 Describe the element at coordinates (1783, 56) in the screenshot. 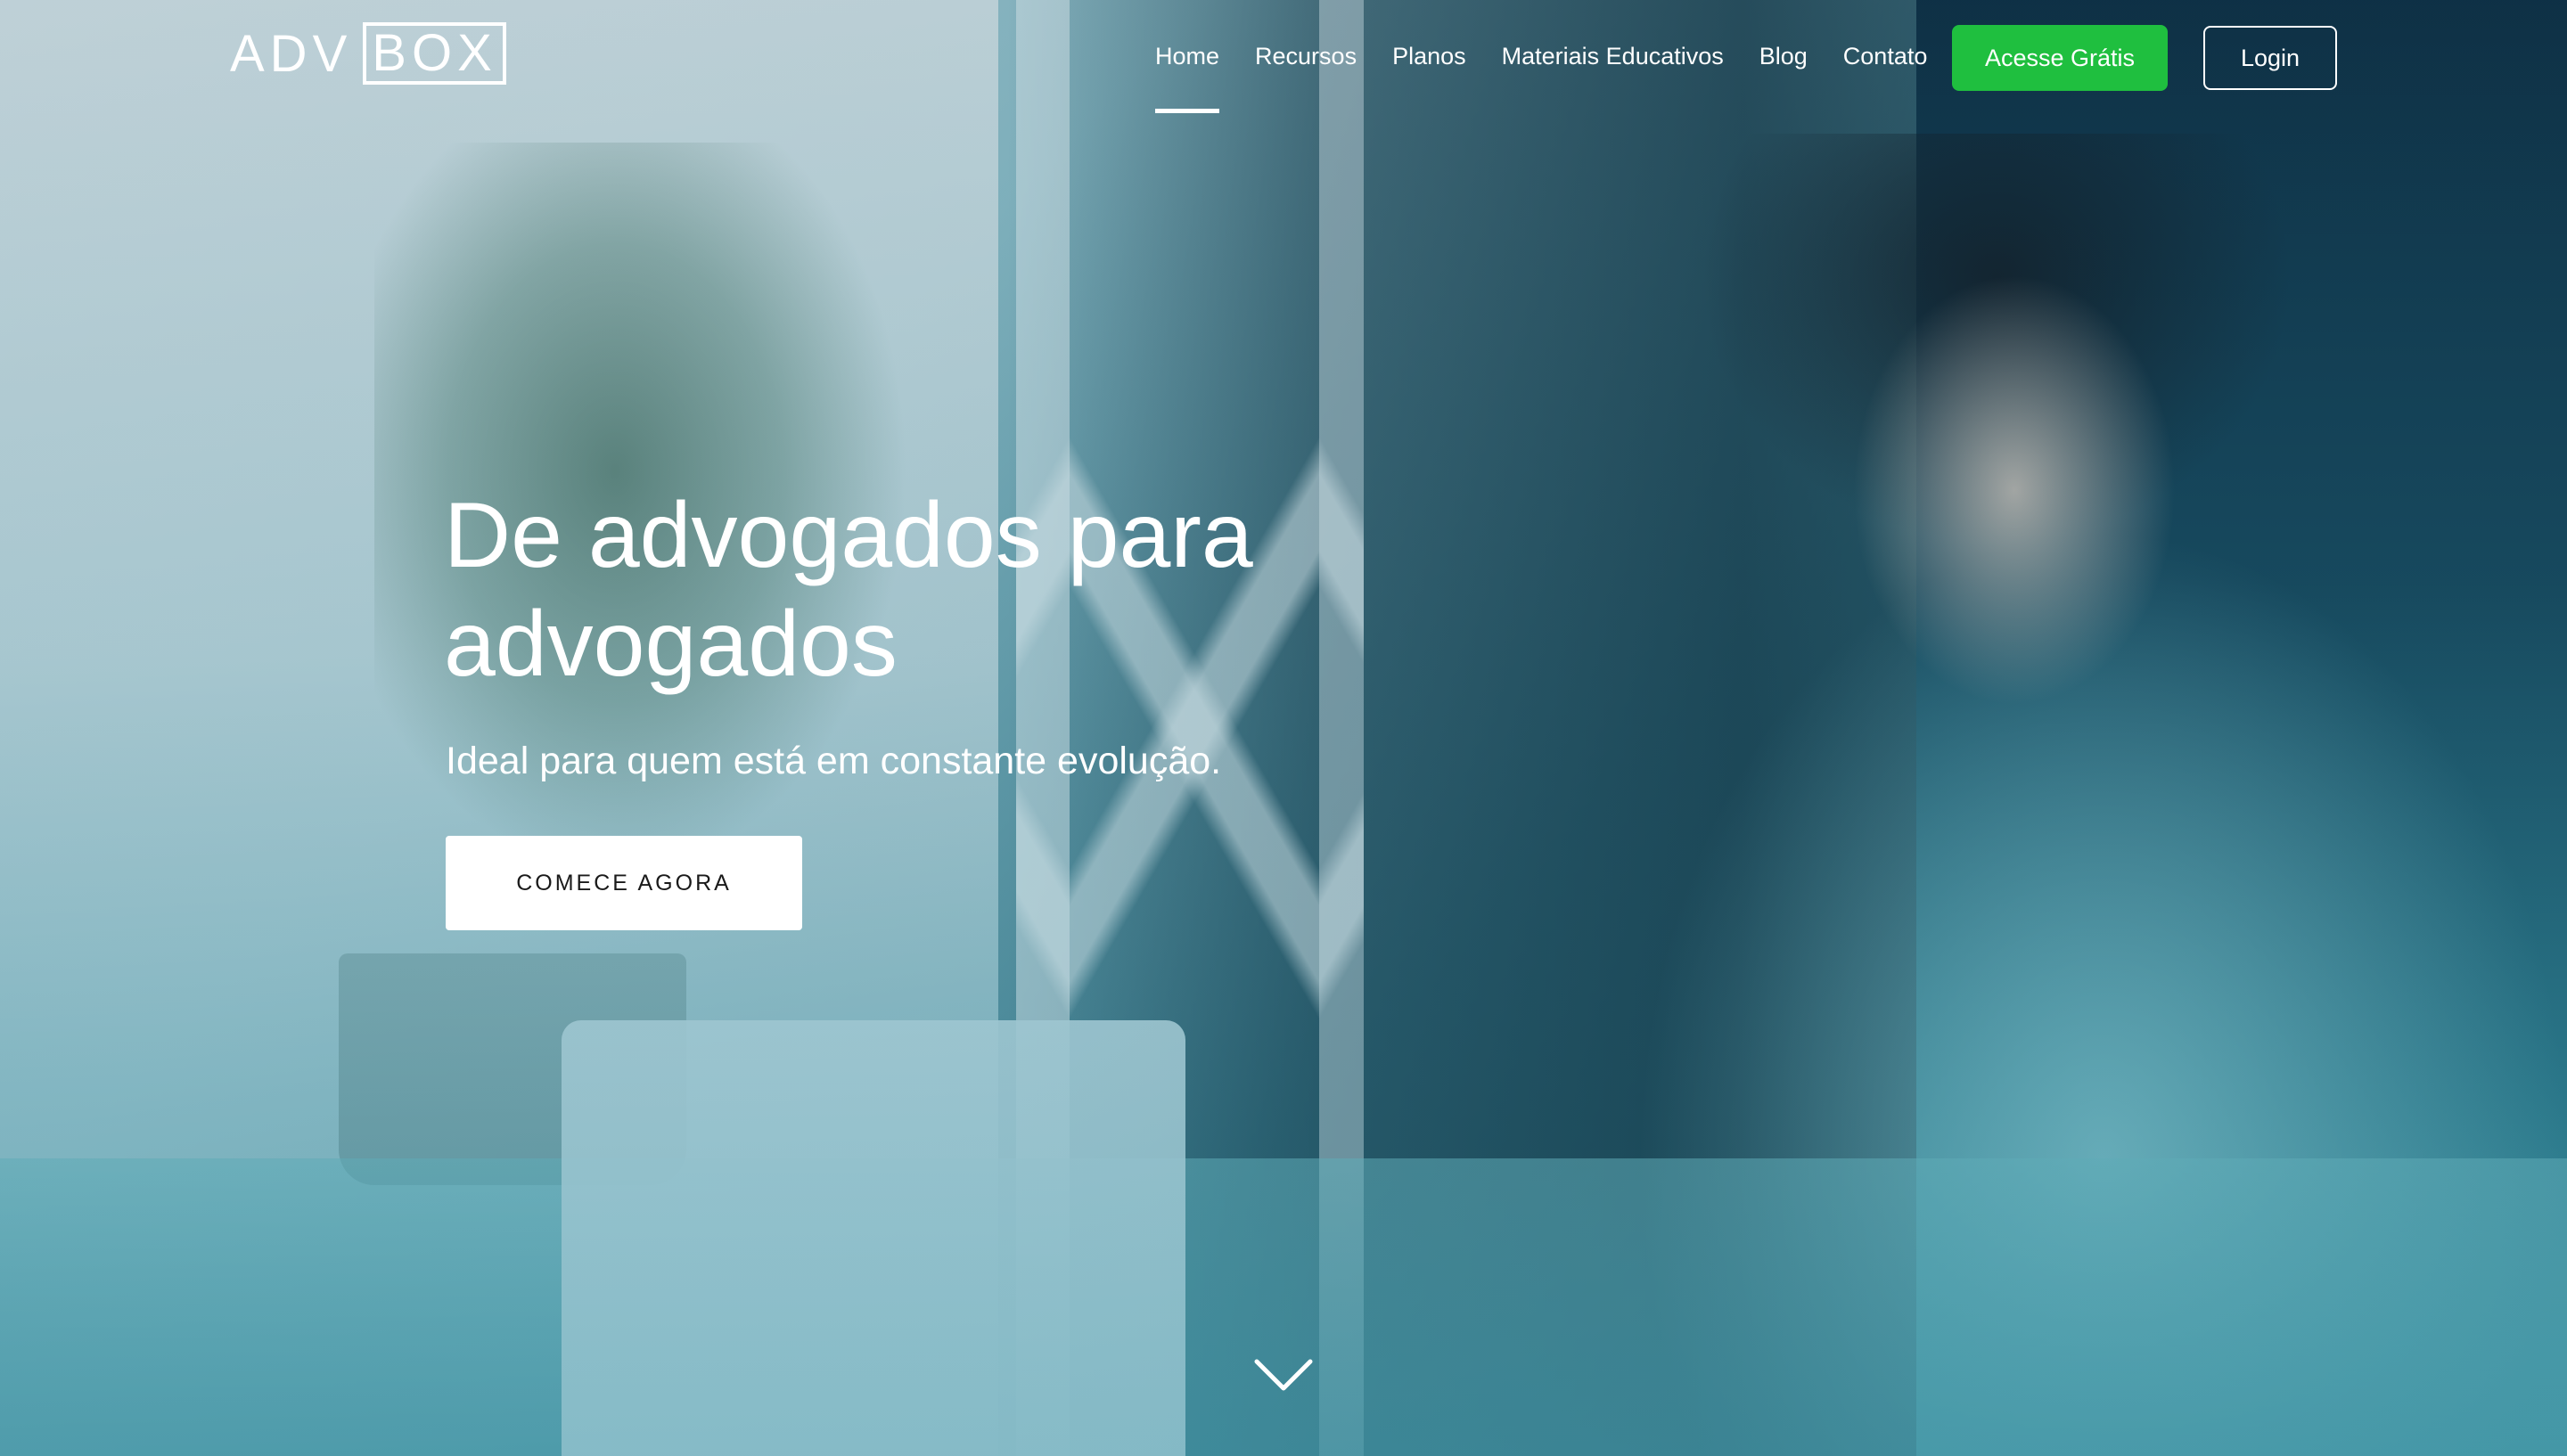

I see `nav-item-blog: Blog` at that location.